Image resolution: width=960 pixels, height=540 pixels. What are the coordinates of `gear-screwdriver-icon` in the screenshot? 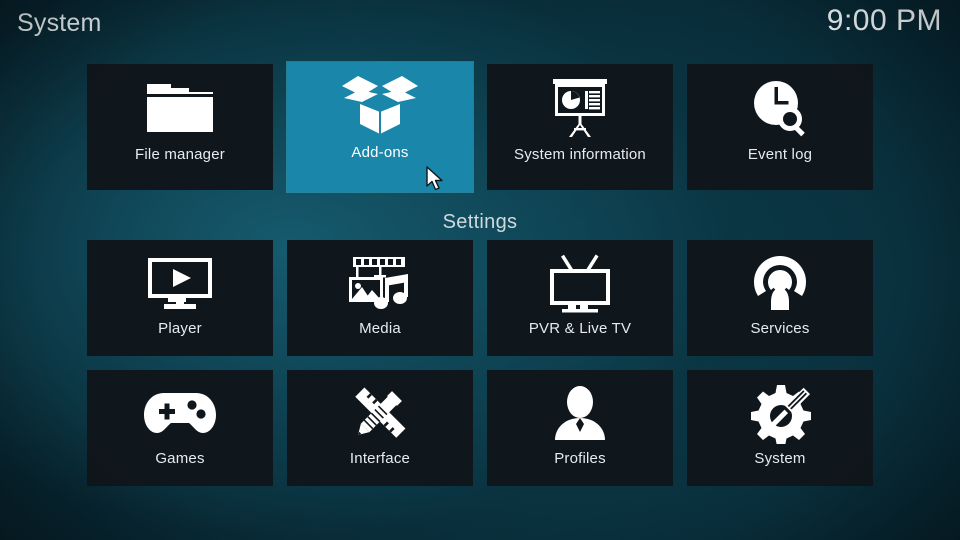 It's located at (780, 413).